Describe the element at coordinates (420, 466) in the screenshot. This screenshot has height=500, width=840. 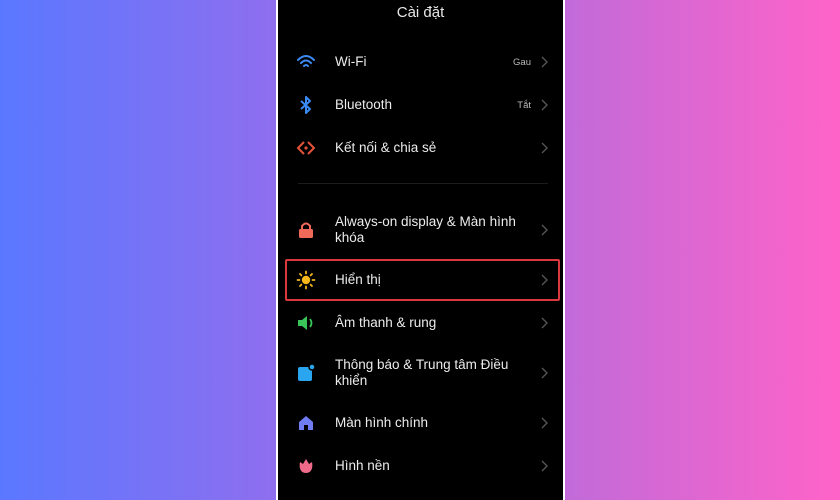
I see `settings-item-wallpaper: Hình nền` at that location.